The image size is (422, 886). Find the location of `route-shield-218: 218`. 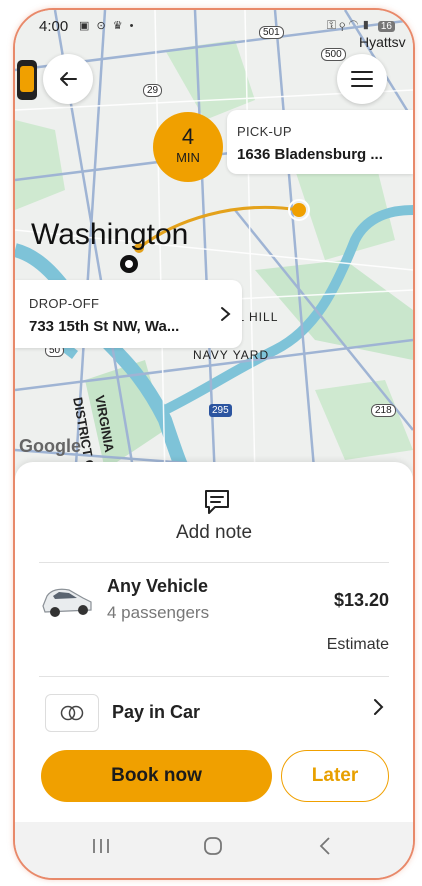

route-shield-218: 218 is located at coordinates (383, 410).